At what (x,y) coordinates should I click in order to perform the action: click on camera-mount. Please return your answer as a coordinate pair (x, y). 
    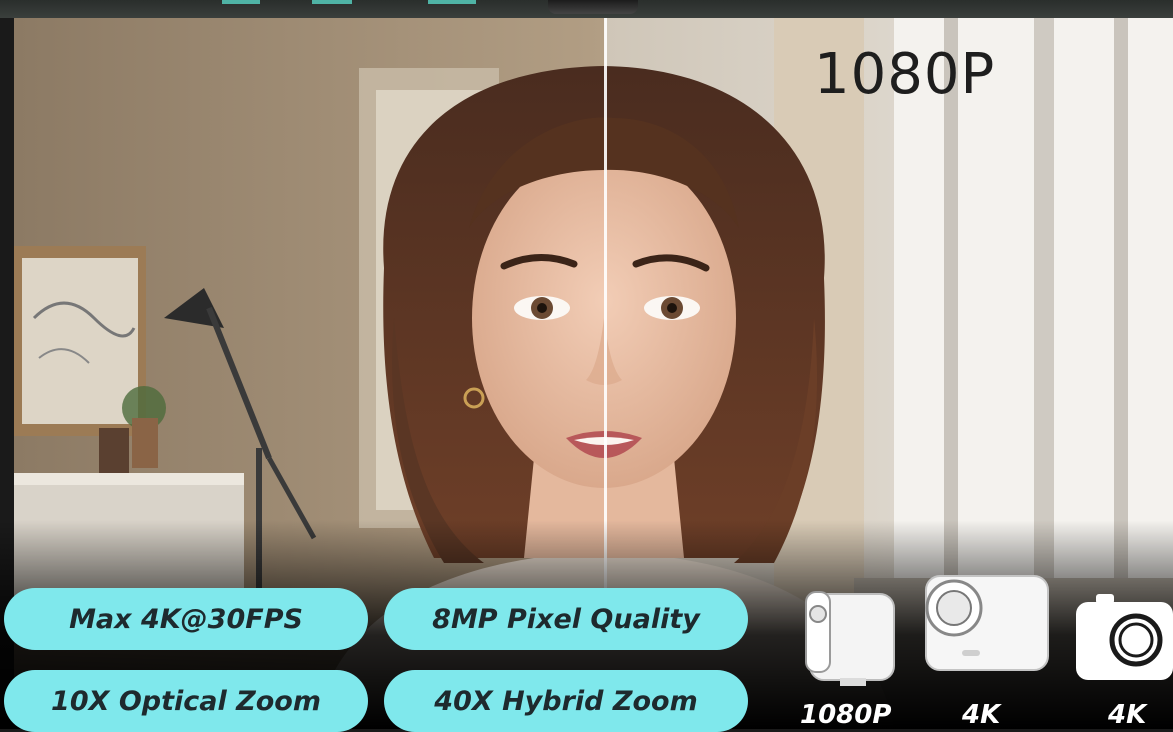
    Looking at the image, I should click on (593, 7).